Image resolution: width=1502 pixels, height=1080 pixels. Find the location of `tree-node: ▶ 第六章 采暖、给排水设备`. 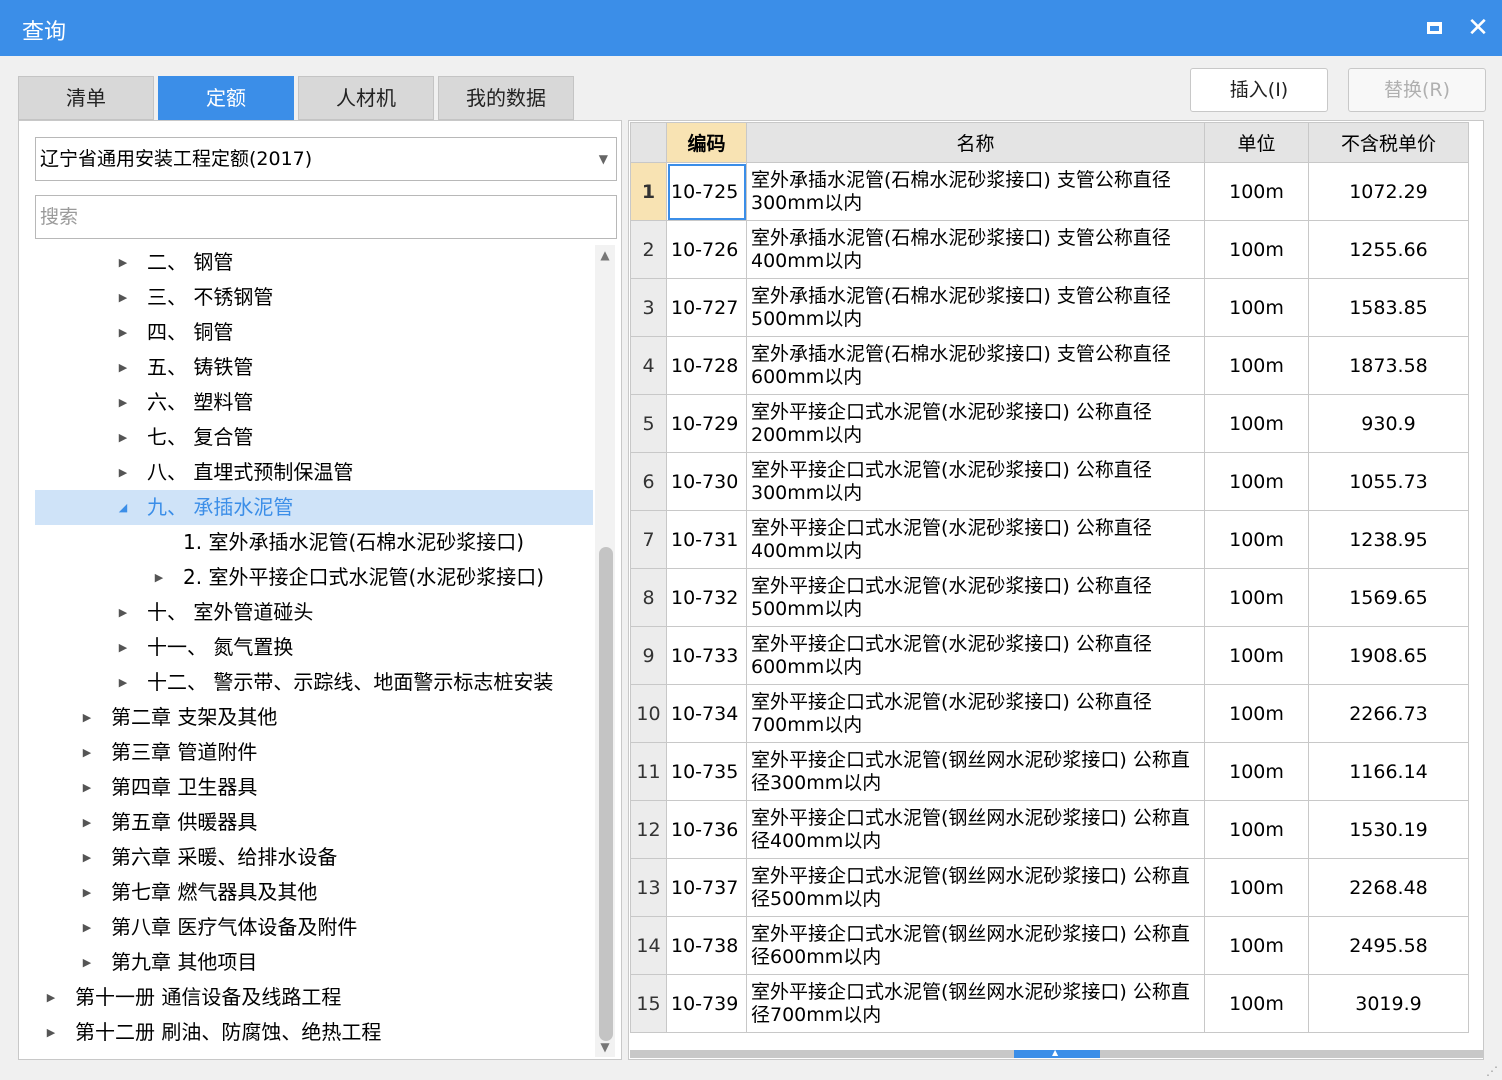

tree-node: ▶ 第六章 采暖、给排水设备 is located at coordinates (314, 857).